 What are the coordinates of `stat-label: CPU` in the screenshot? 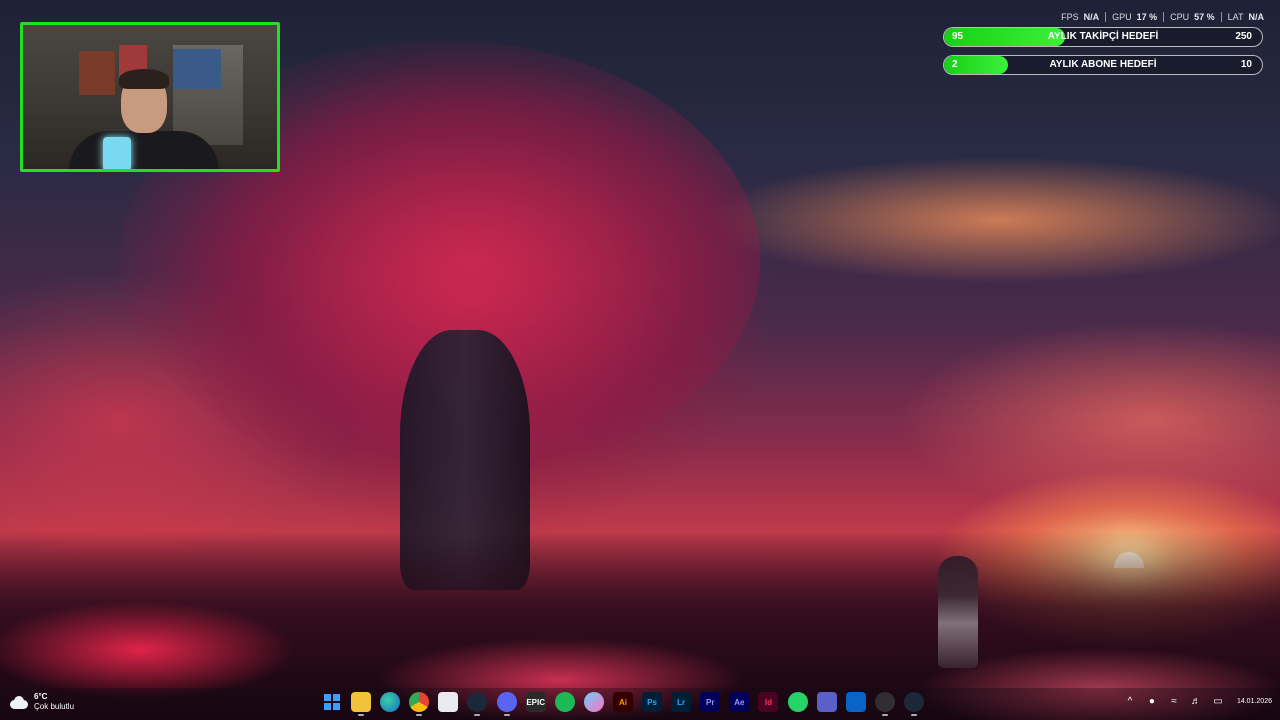 It's located at (1180, 17).